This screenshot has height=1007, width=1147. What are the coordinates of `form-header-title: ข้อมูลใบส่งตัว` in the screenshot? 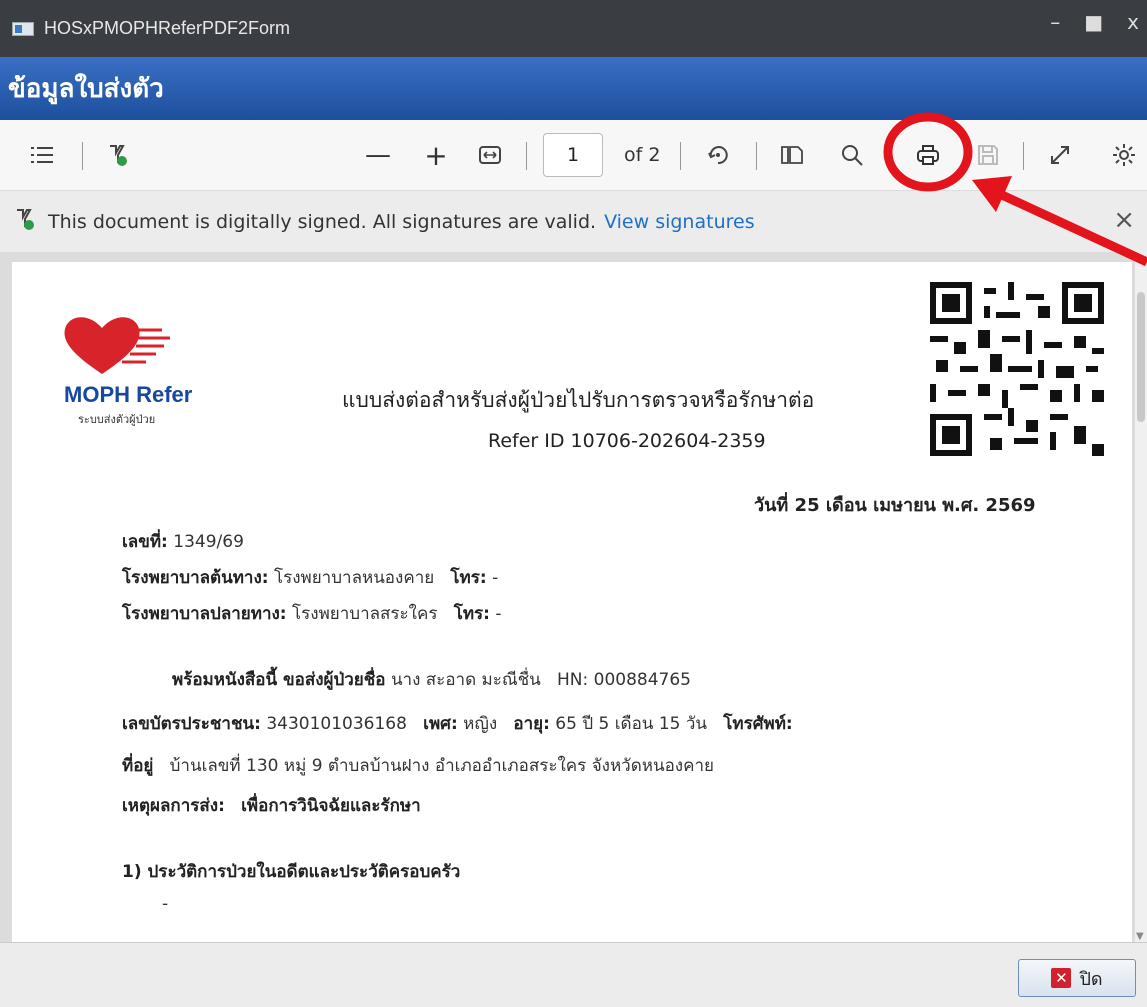 It's located at (86, 89).